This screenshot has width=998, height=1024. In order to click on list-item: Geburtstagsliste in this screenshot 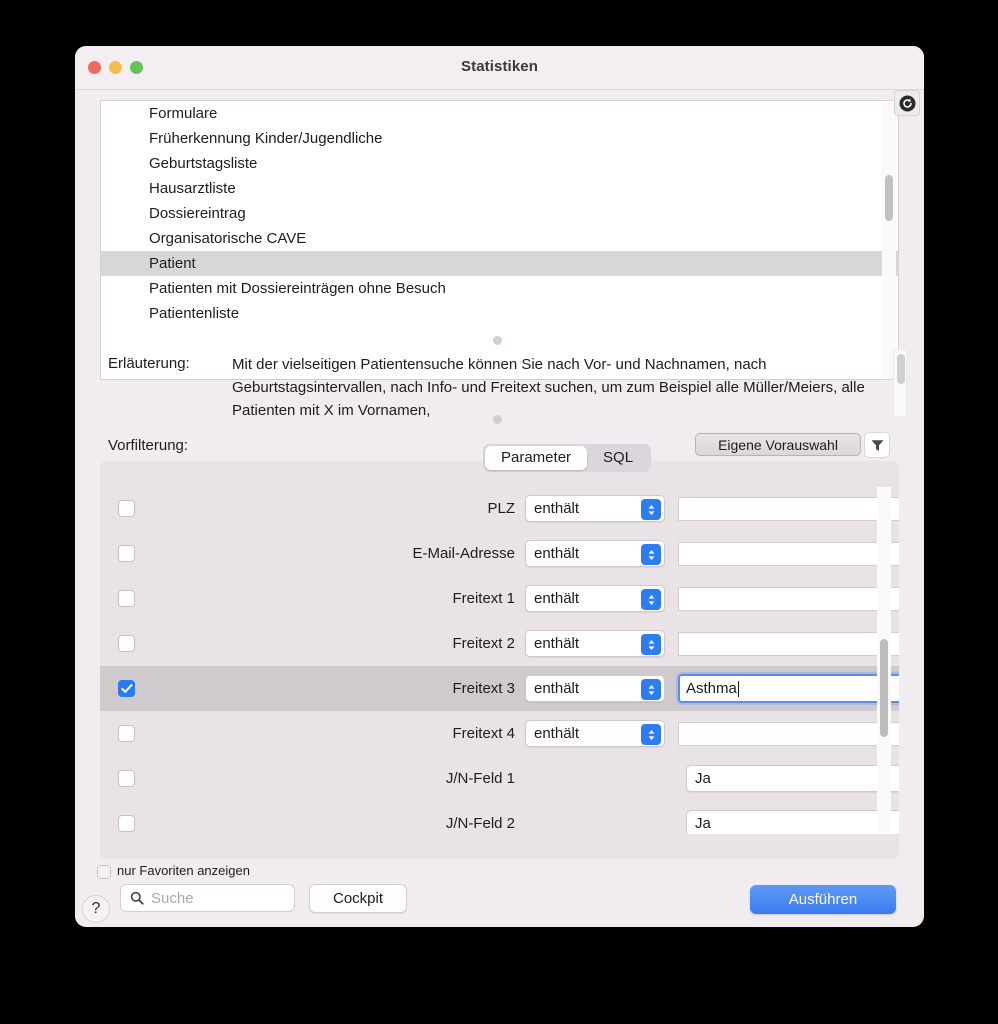, I will do `click(499, 163)`.